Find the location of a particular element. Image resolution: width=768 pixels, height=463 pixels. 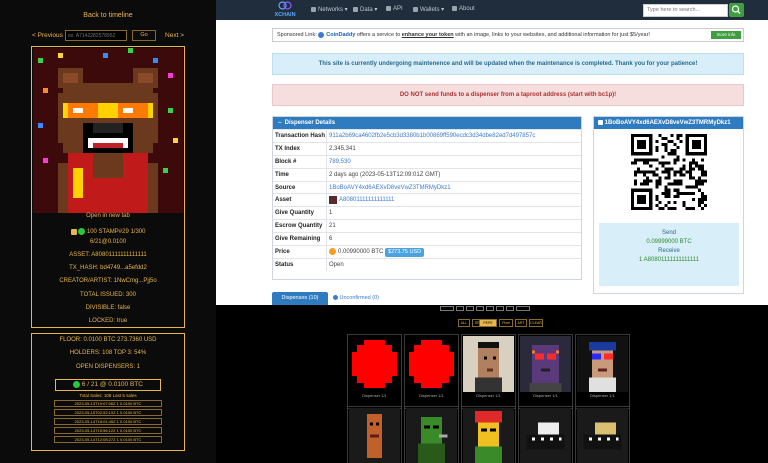

sale-row: 2023-05-13T19:07:06Z 1 0.0100 BTC is located at coordinates (108, 403).